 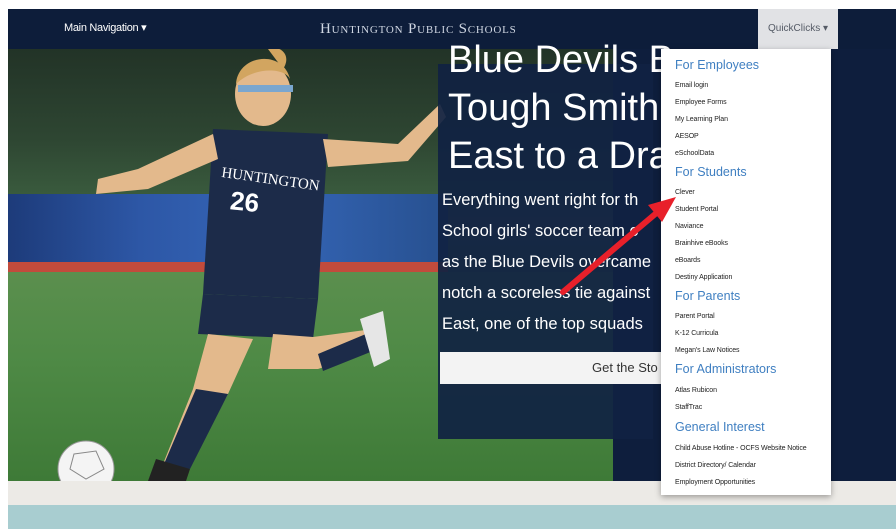 What do you see at coordinates (708, 296) in the screenshot?
I see `section-heading-parents: For Parents` at bounding box center [708, 296].